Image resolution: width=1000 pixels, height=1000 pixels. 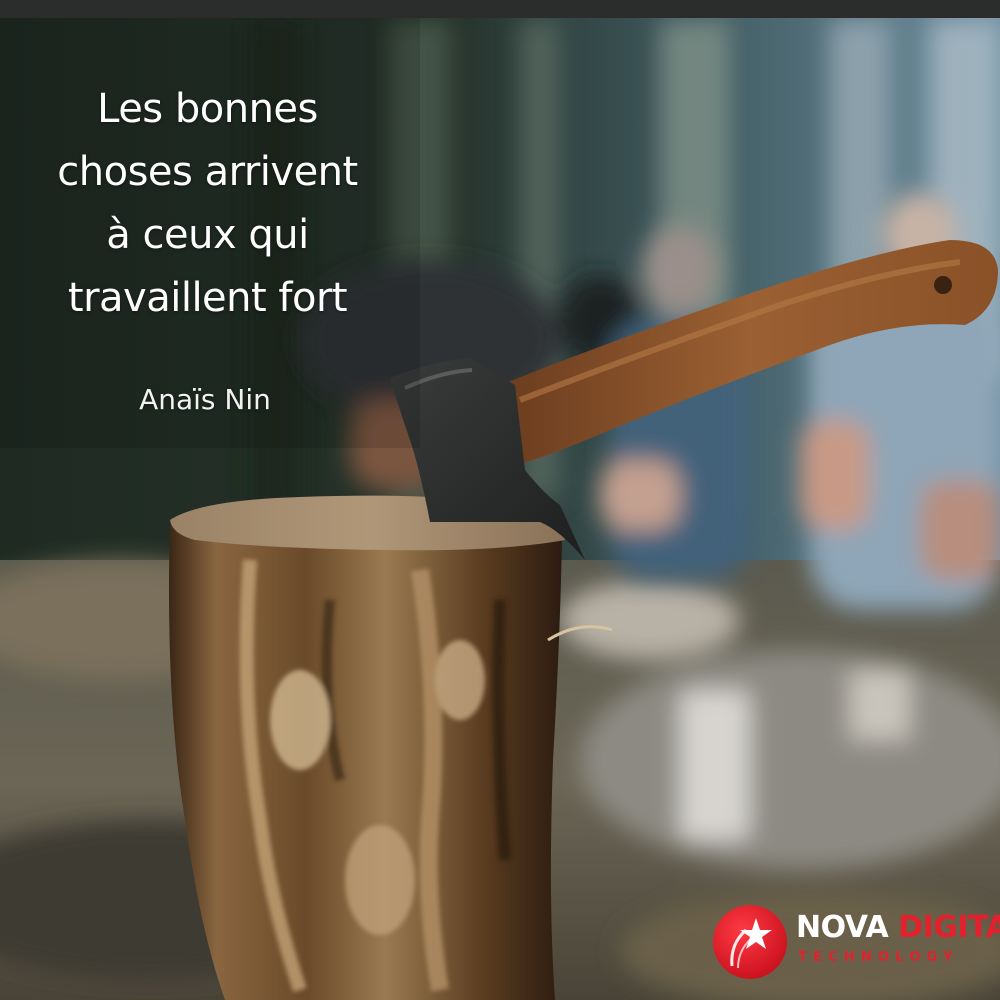 I want to click on logo-wordmark: NOVA DIGITAL, so click(x=898, y=928).